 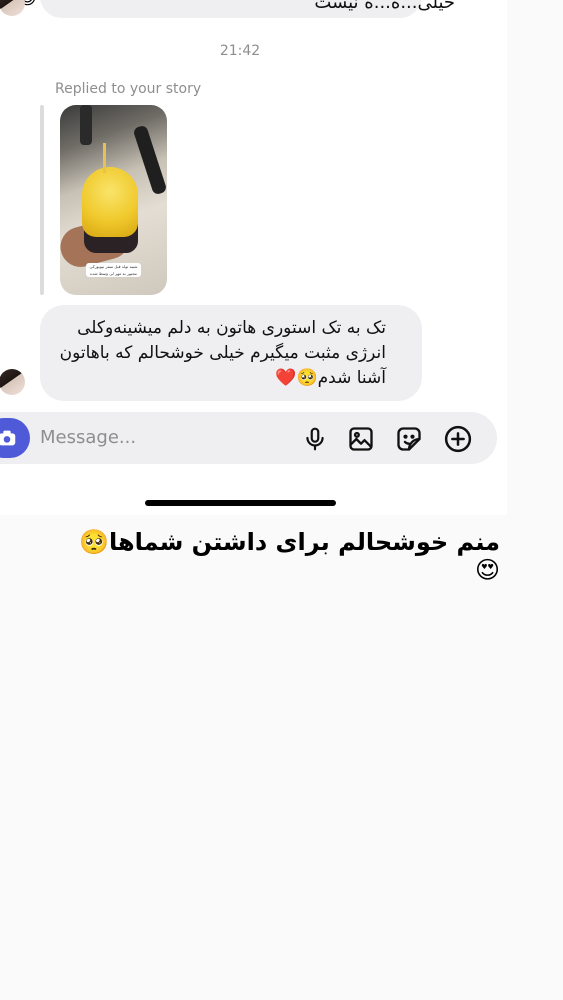 I want to click on replied-to-story-label: Replied to your story, so click(x=128, y=89).